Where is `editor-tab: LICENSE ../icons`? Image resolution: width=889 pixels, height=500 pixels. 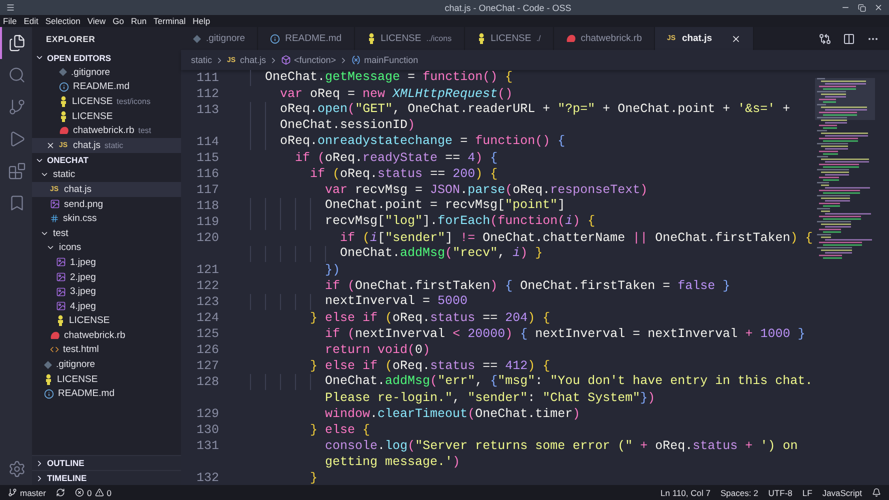 editor-tab: LICENSE ../icons is located at coordinates (409, 38).